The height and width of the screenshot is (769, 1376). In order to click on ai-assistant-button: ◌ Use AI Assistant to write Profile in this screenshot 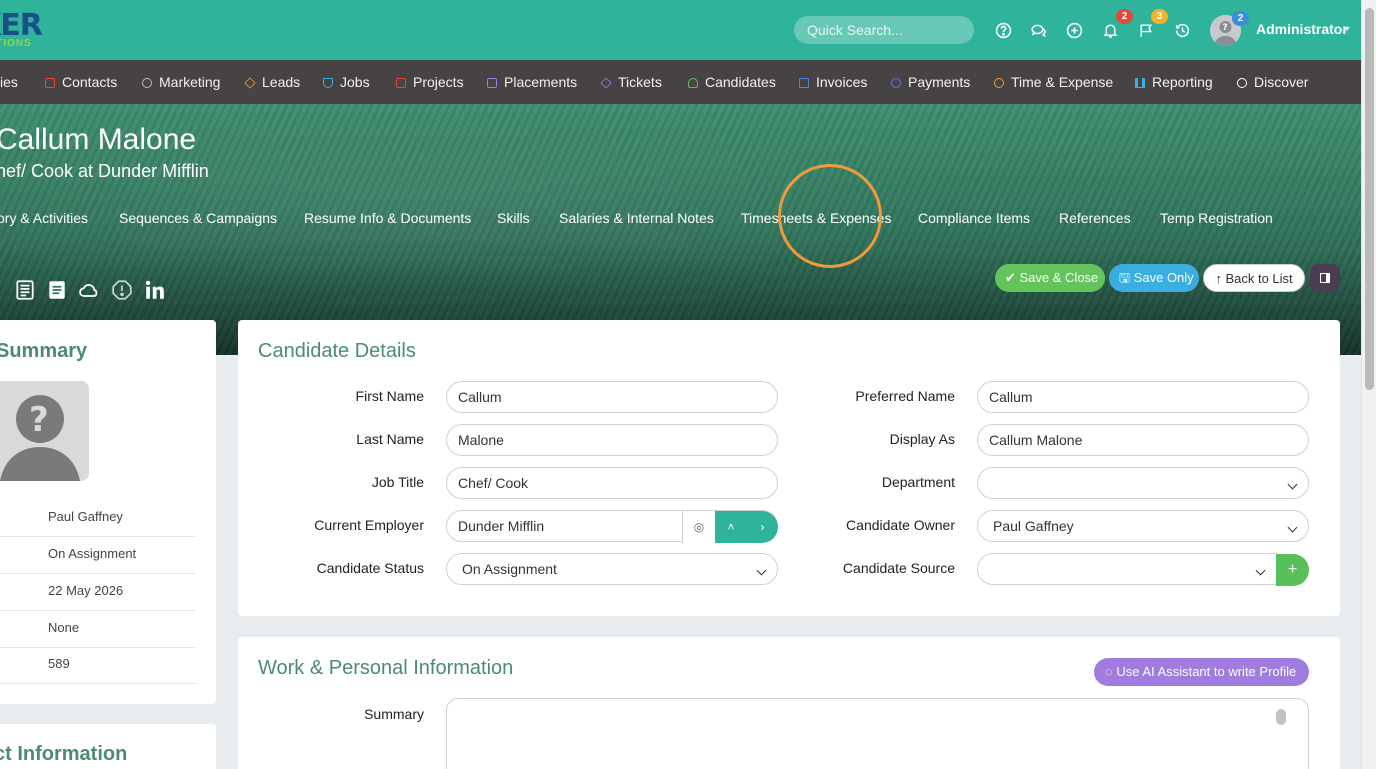, I will do `click(1201, 672)`.